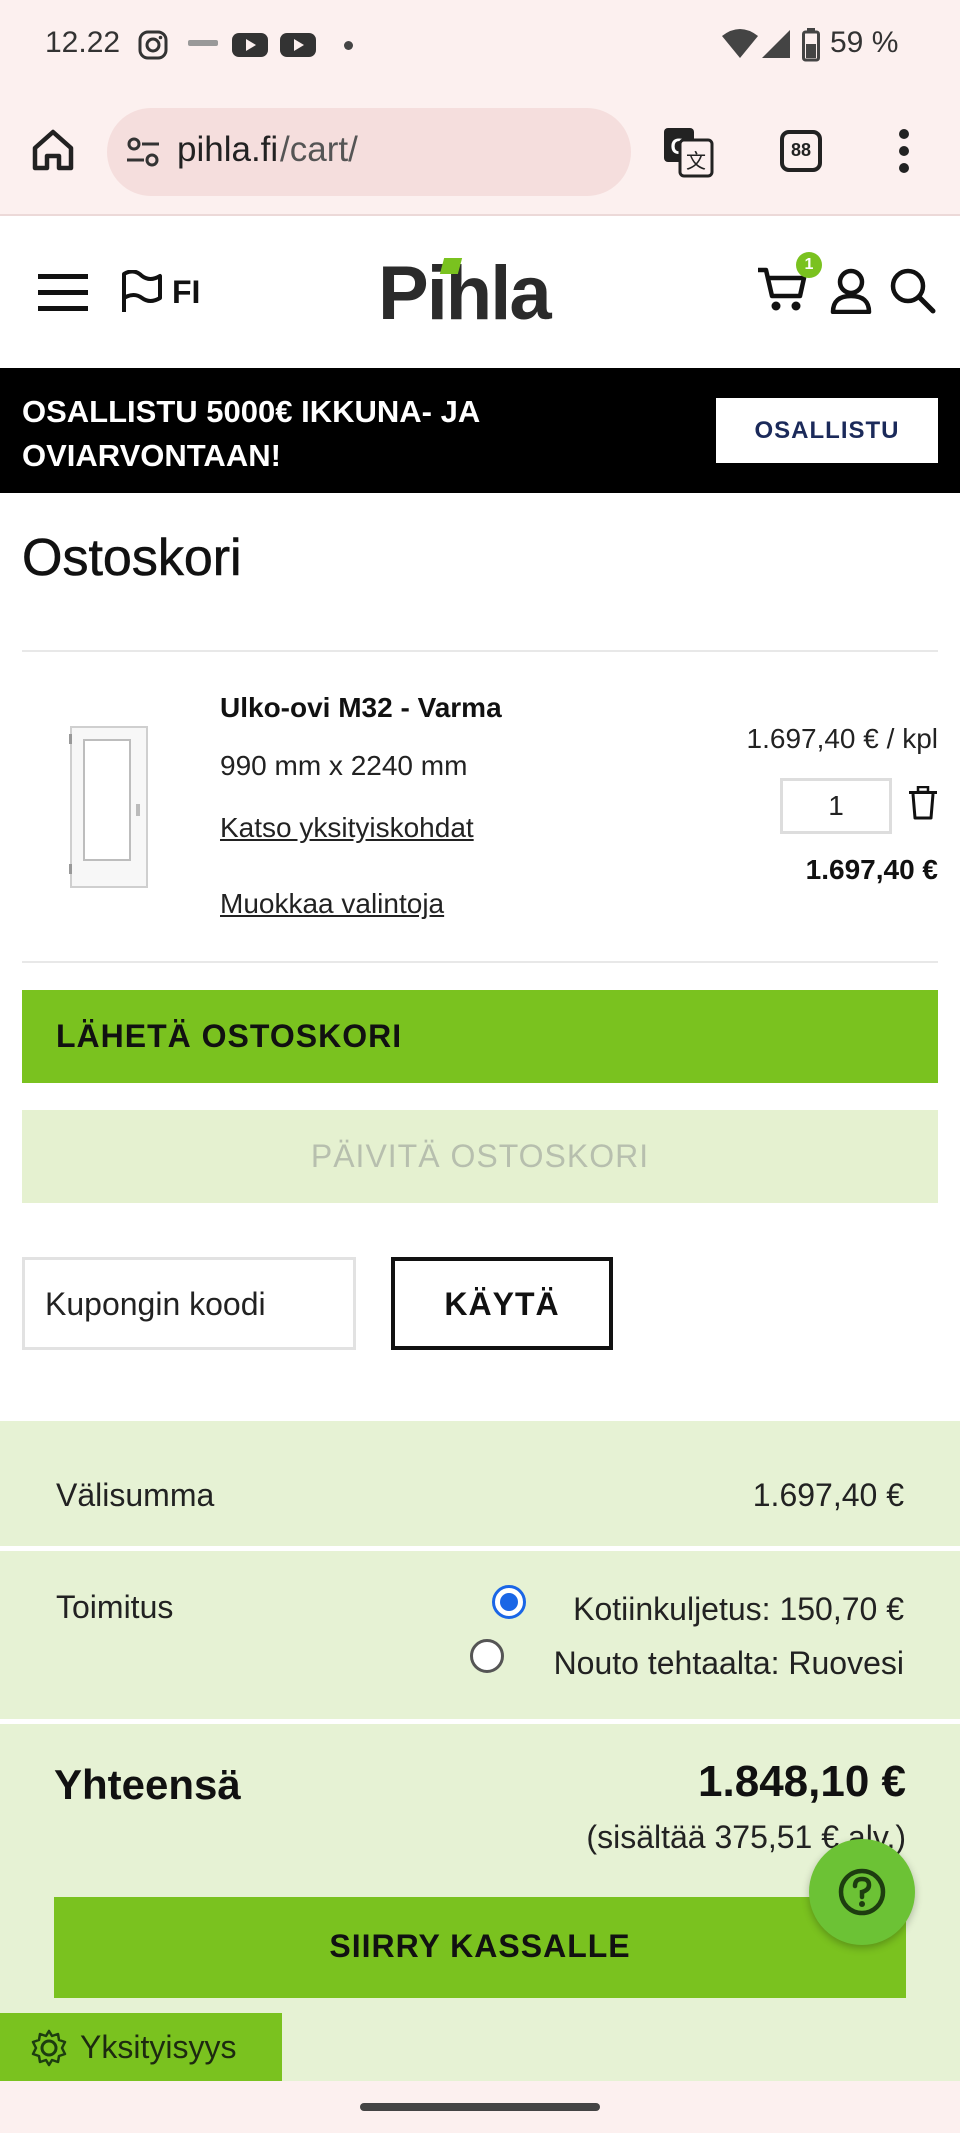  I want to click on product-dimensions: 990 mm x 2240 mm, so click(344, 765).